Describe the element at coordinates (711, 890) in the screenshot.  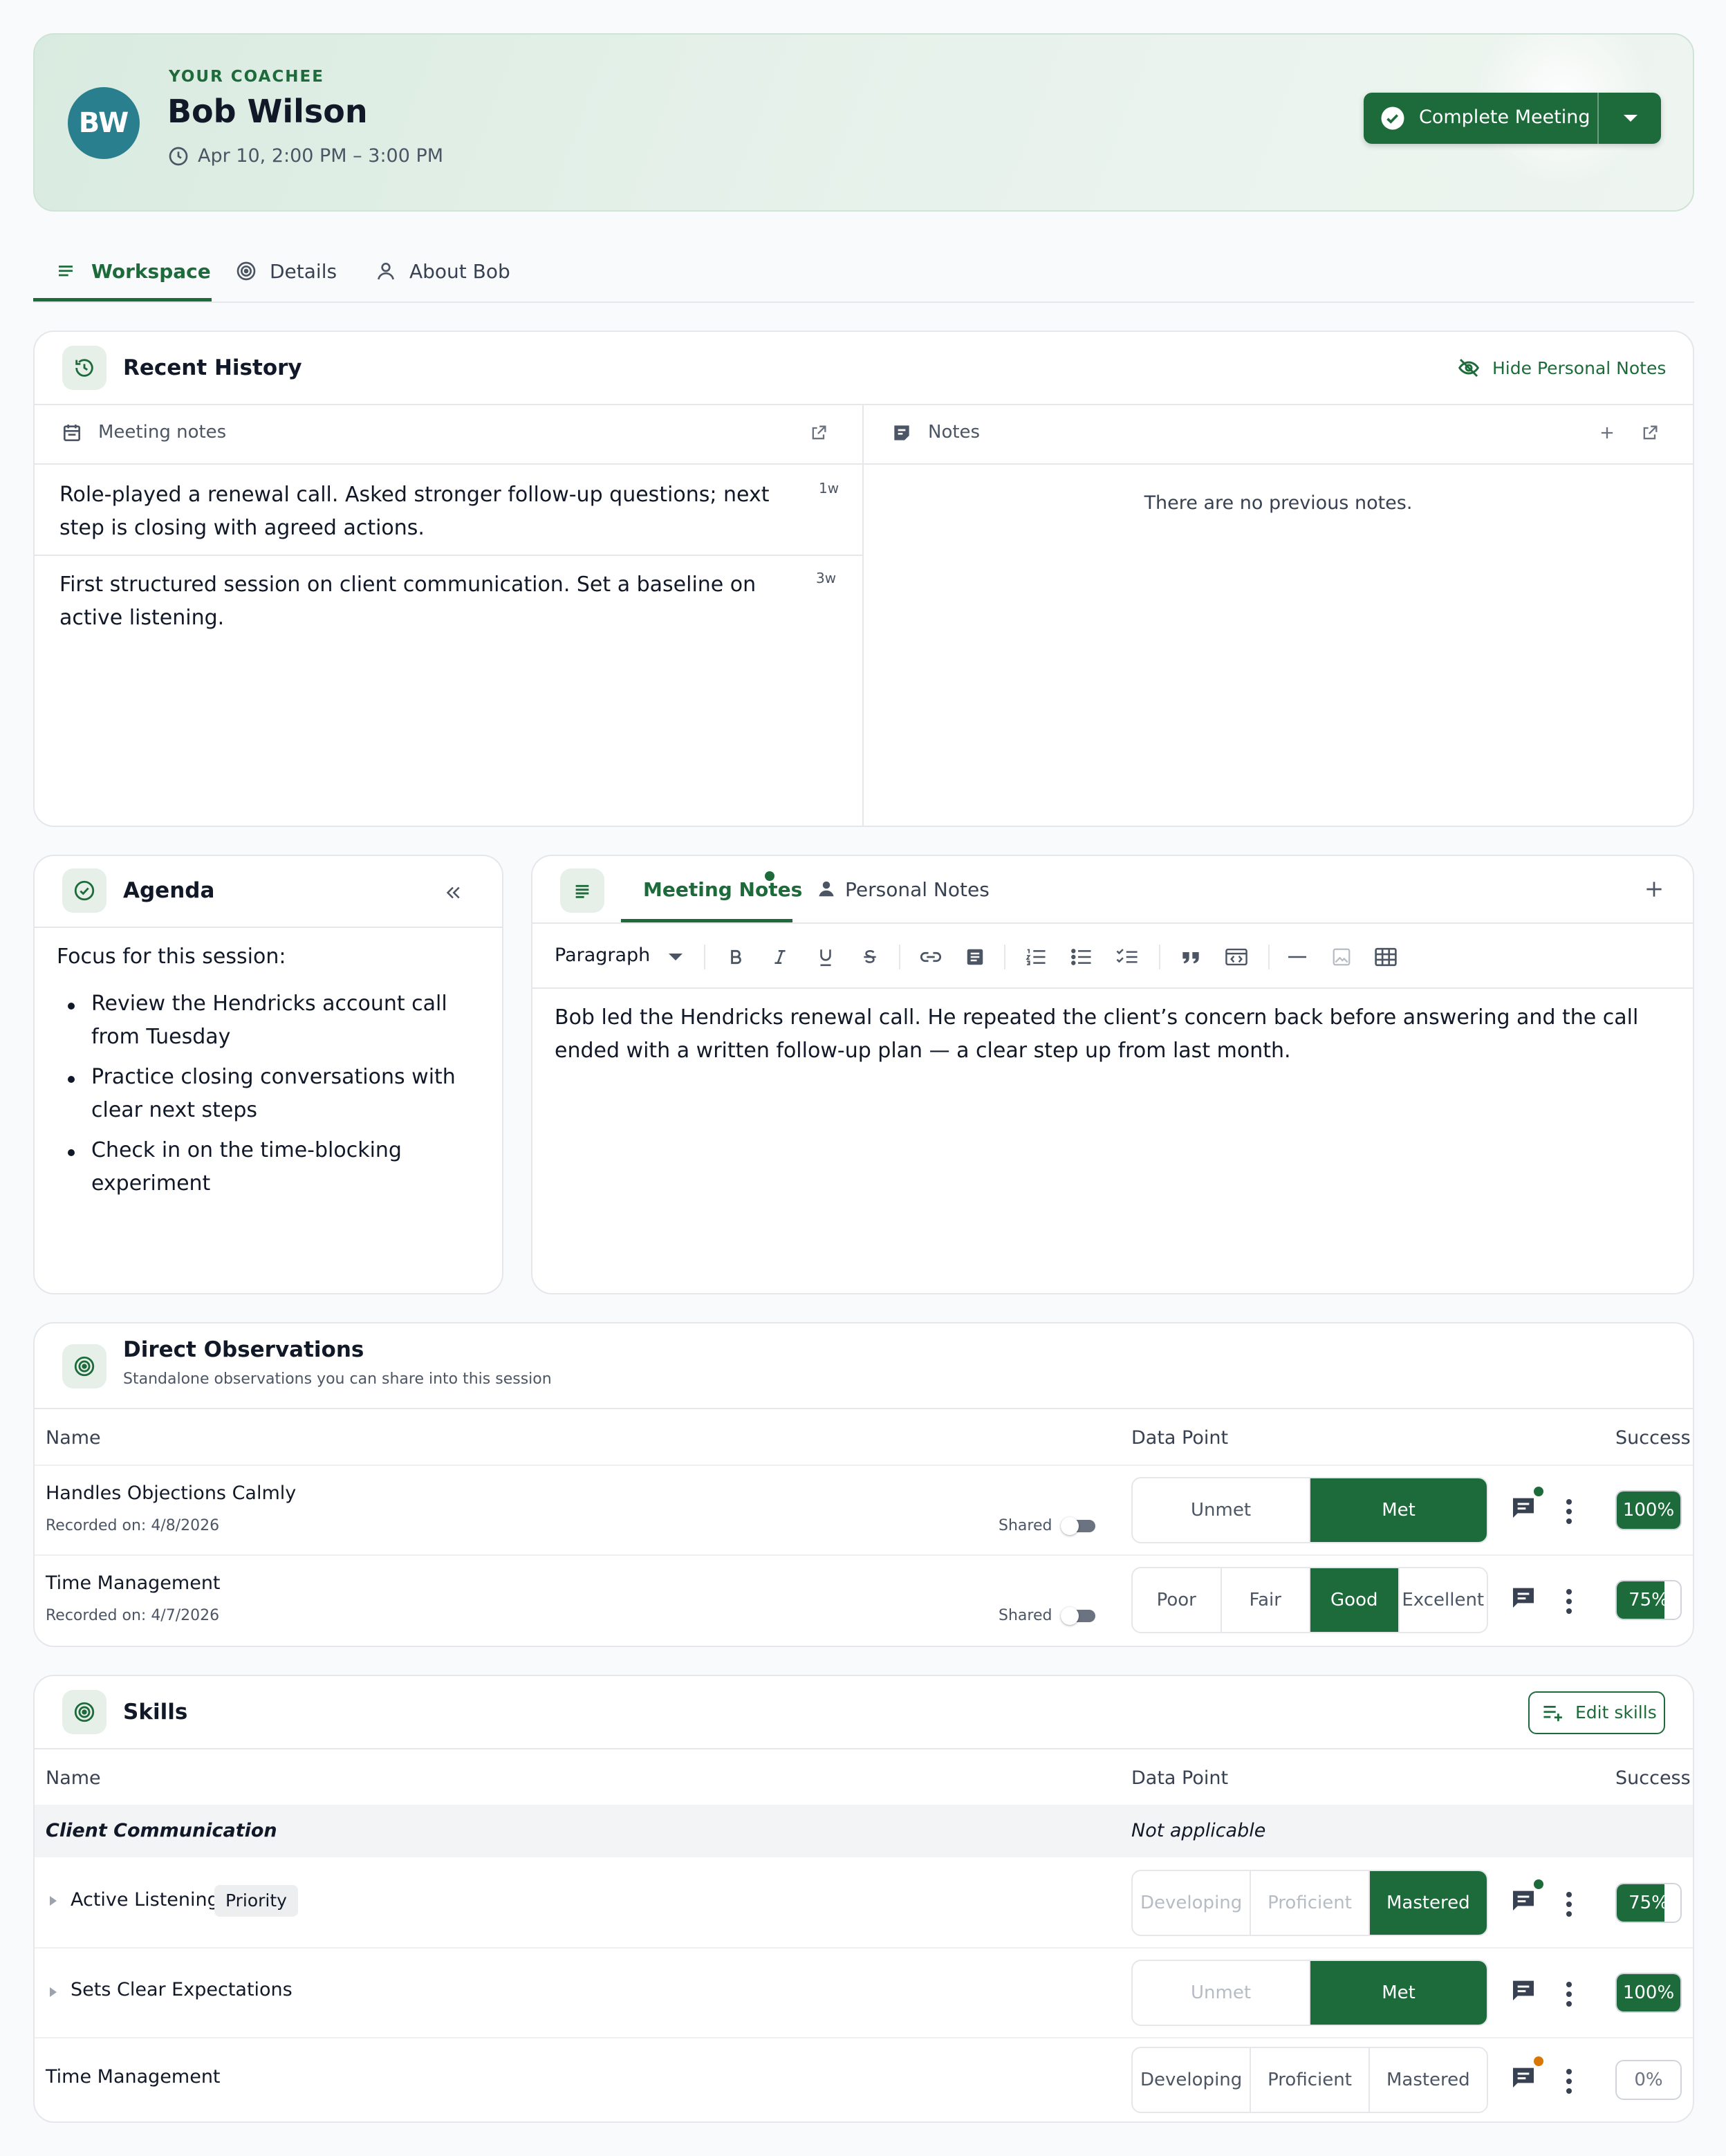
I see `tab-meeting-notes: Meeting Notes` at that location.